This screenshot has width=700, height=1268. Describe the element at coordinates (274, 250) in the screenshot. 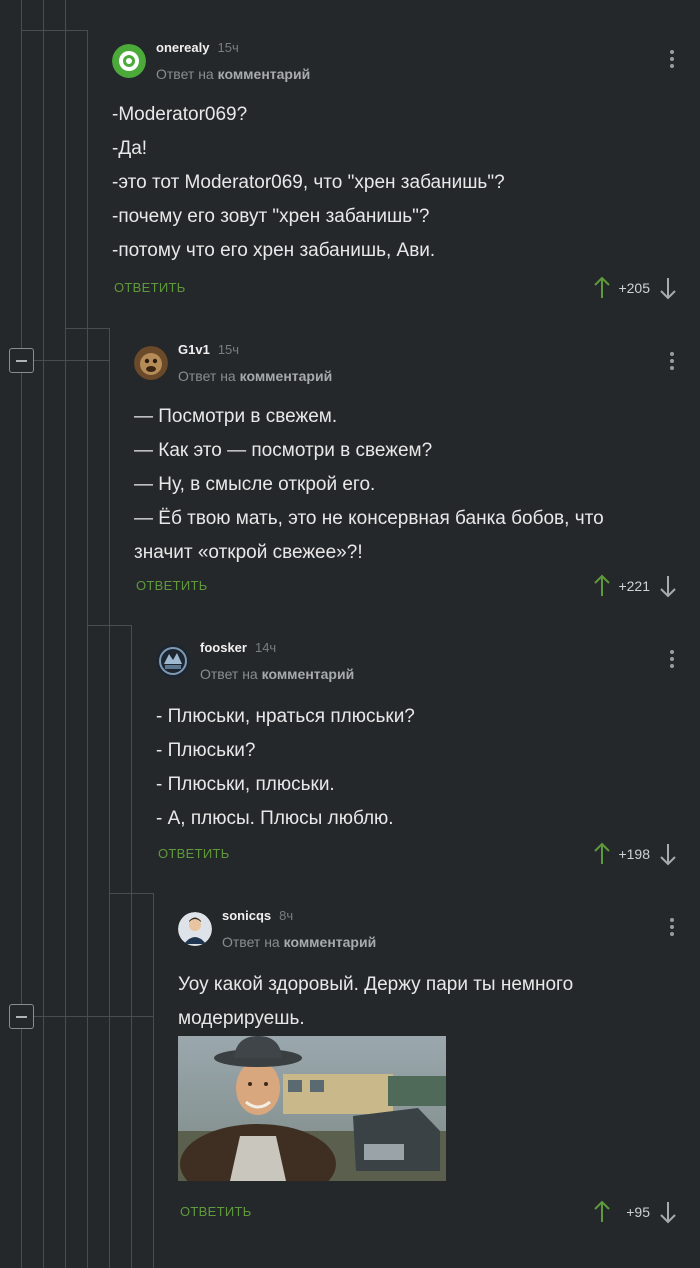

I see `comment-line: -потому что его хрен забанишь, Ави.` at that location.